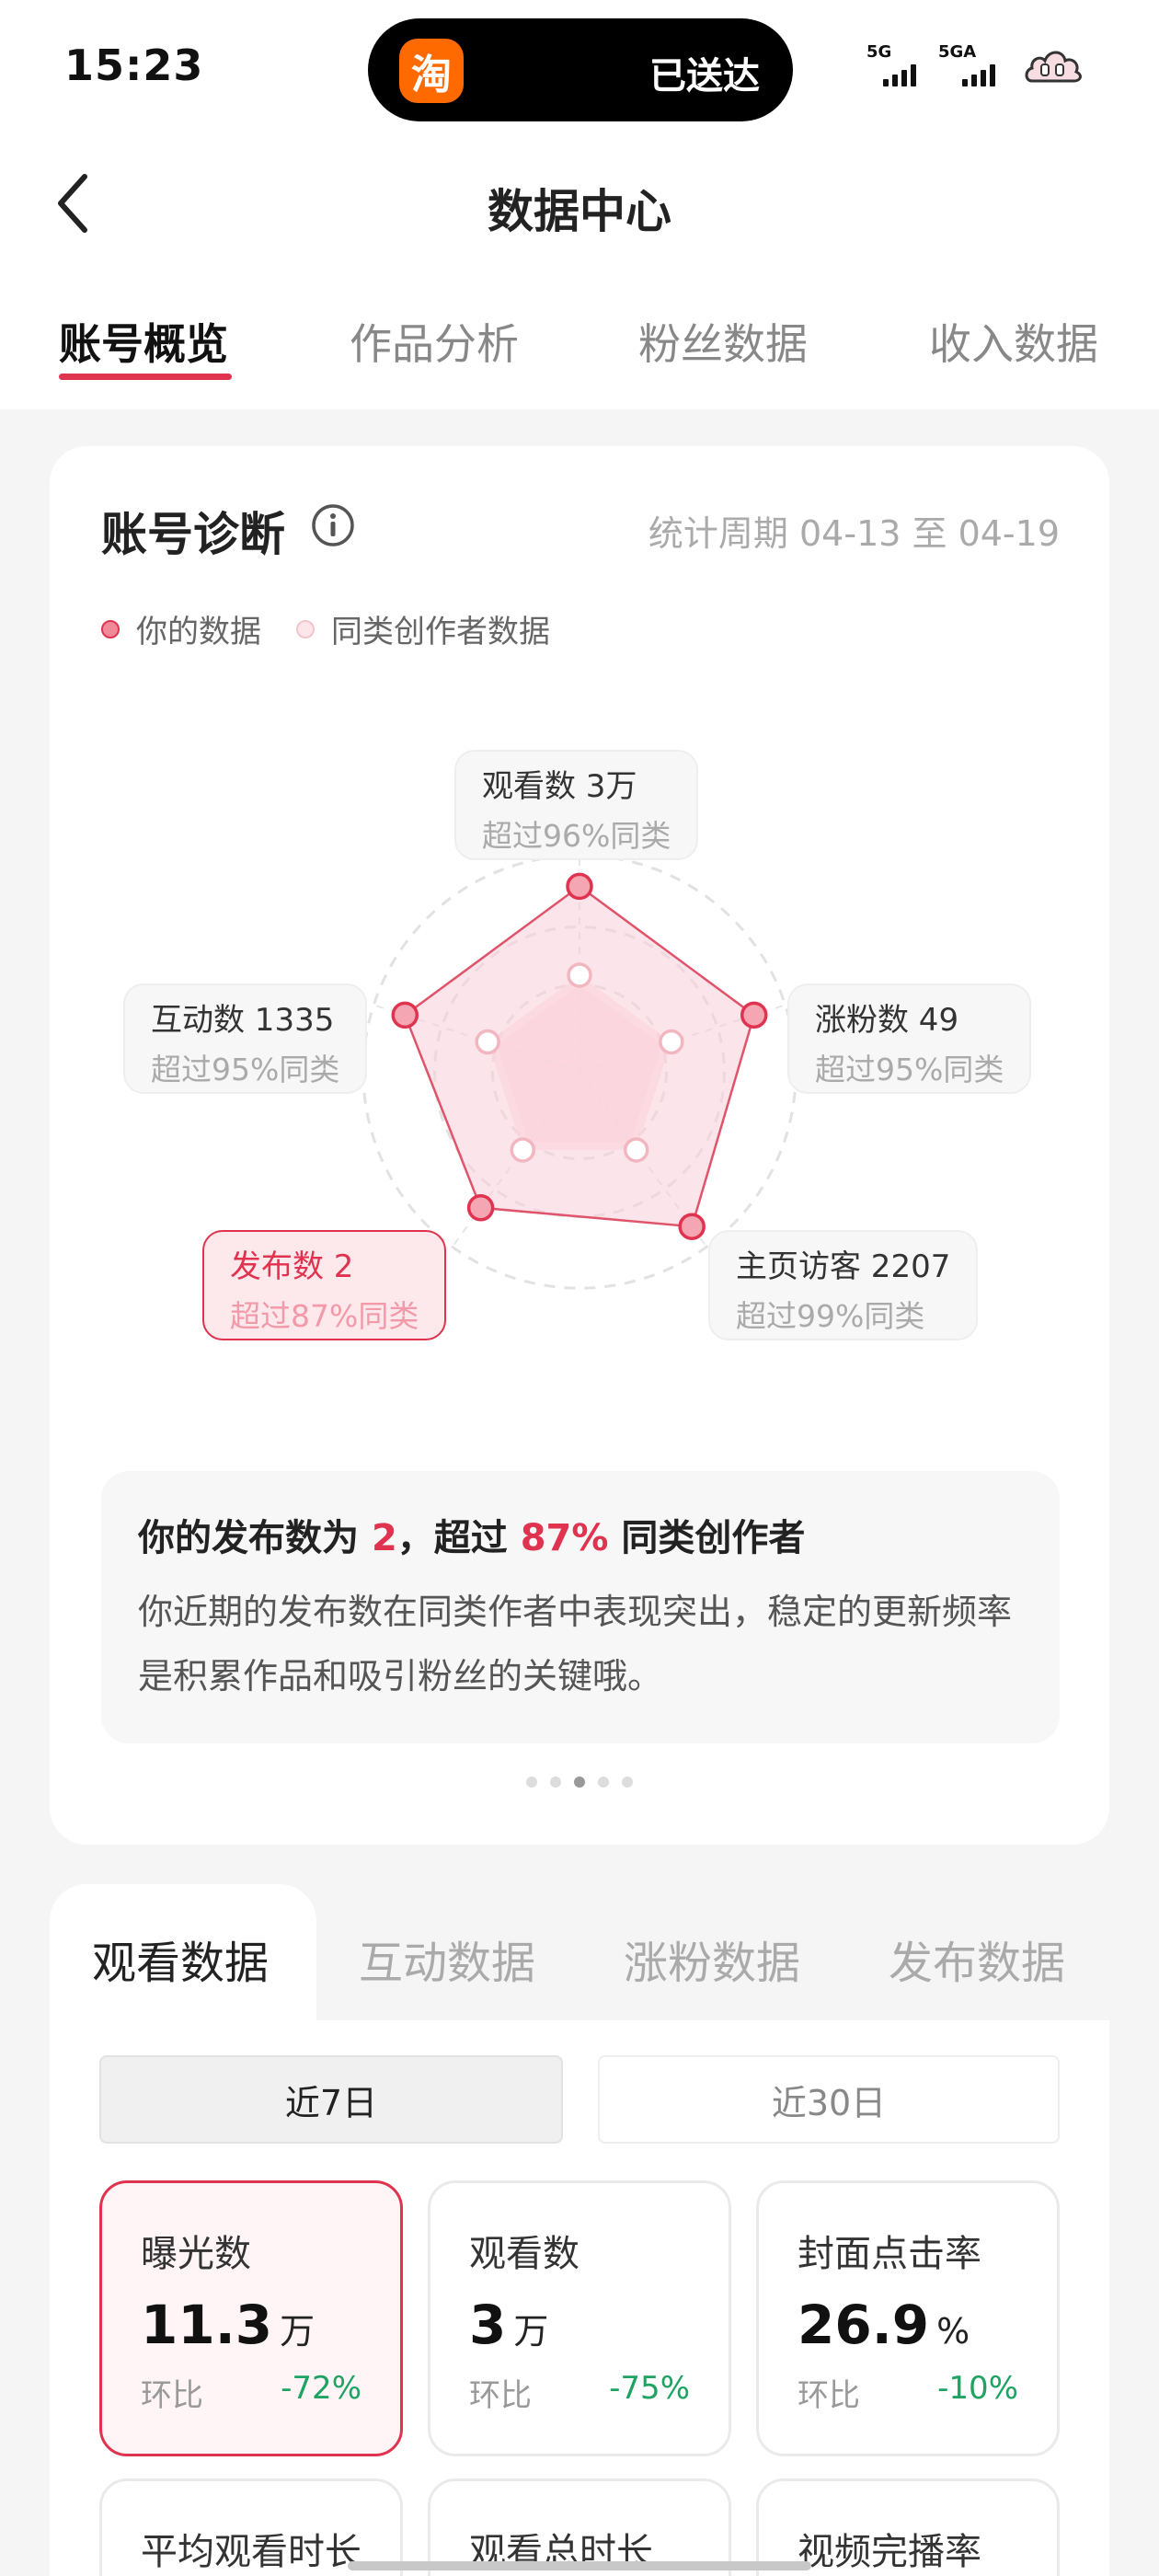  Describe the element at coordinates (909, 1038) in the screenshot. I see `radar-label-followers: 涨粉数 49 超过95%同类` at that location.